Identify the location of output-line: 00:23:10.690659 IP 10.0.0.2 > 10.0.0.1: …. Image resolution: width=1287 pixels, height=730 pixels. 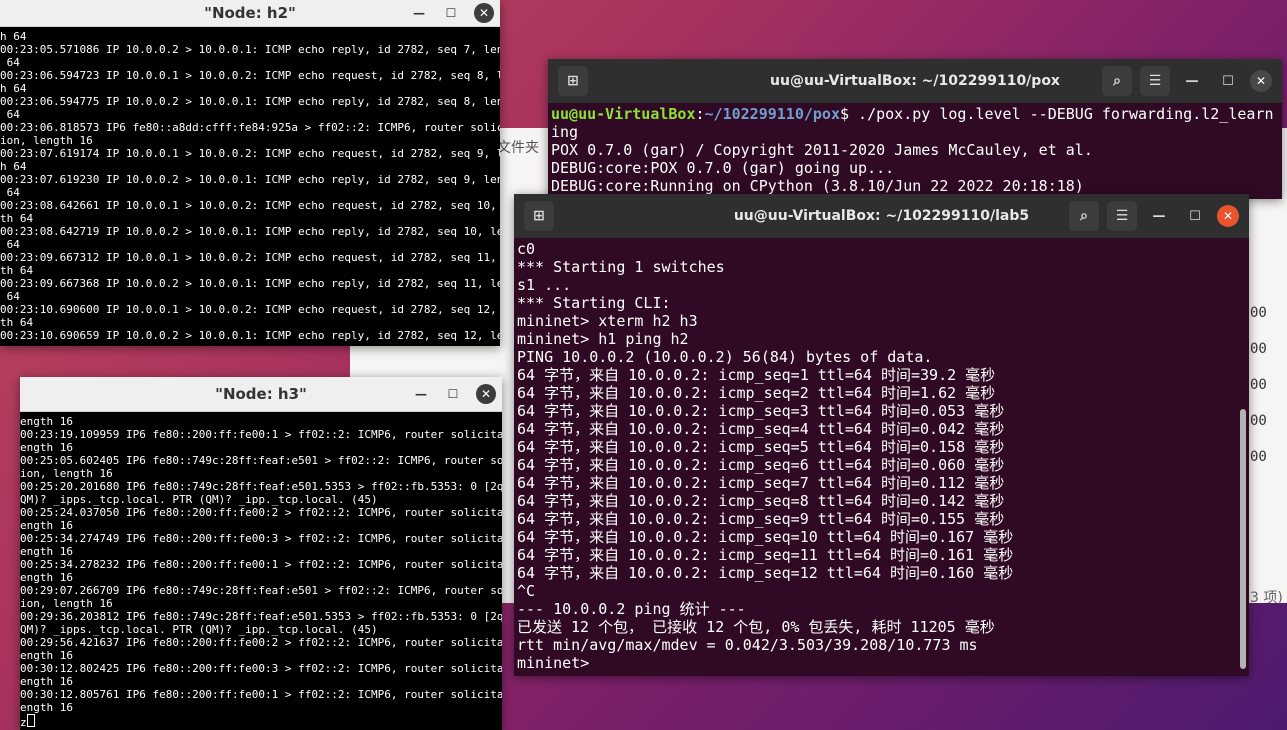
(250, 335).